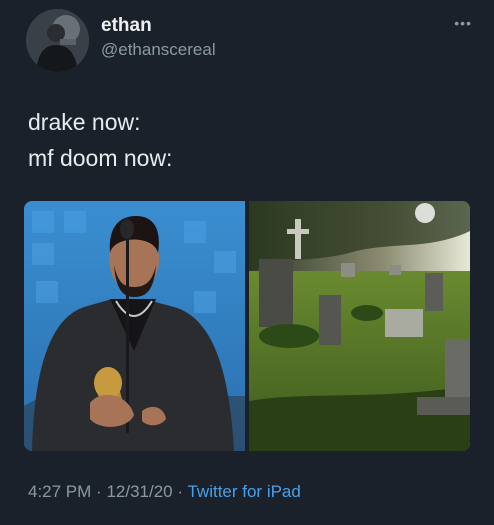  Describe the element at coordinates (158, 50) in the screenshot. I see `handle: @ethanscereal` at that location.